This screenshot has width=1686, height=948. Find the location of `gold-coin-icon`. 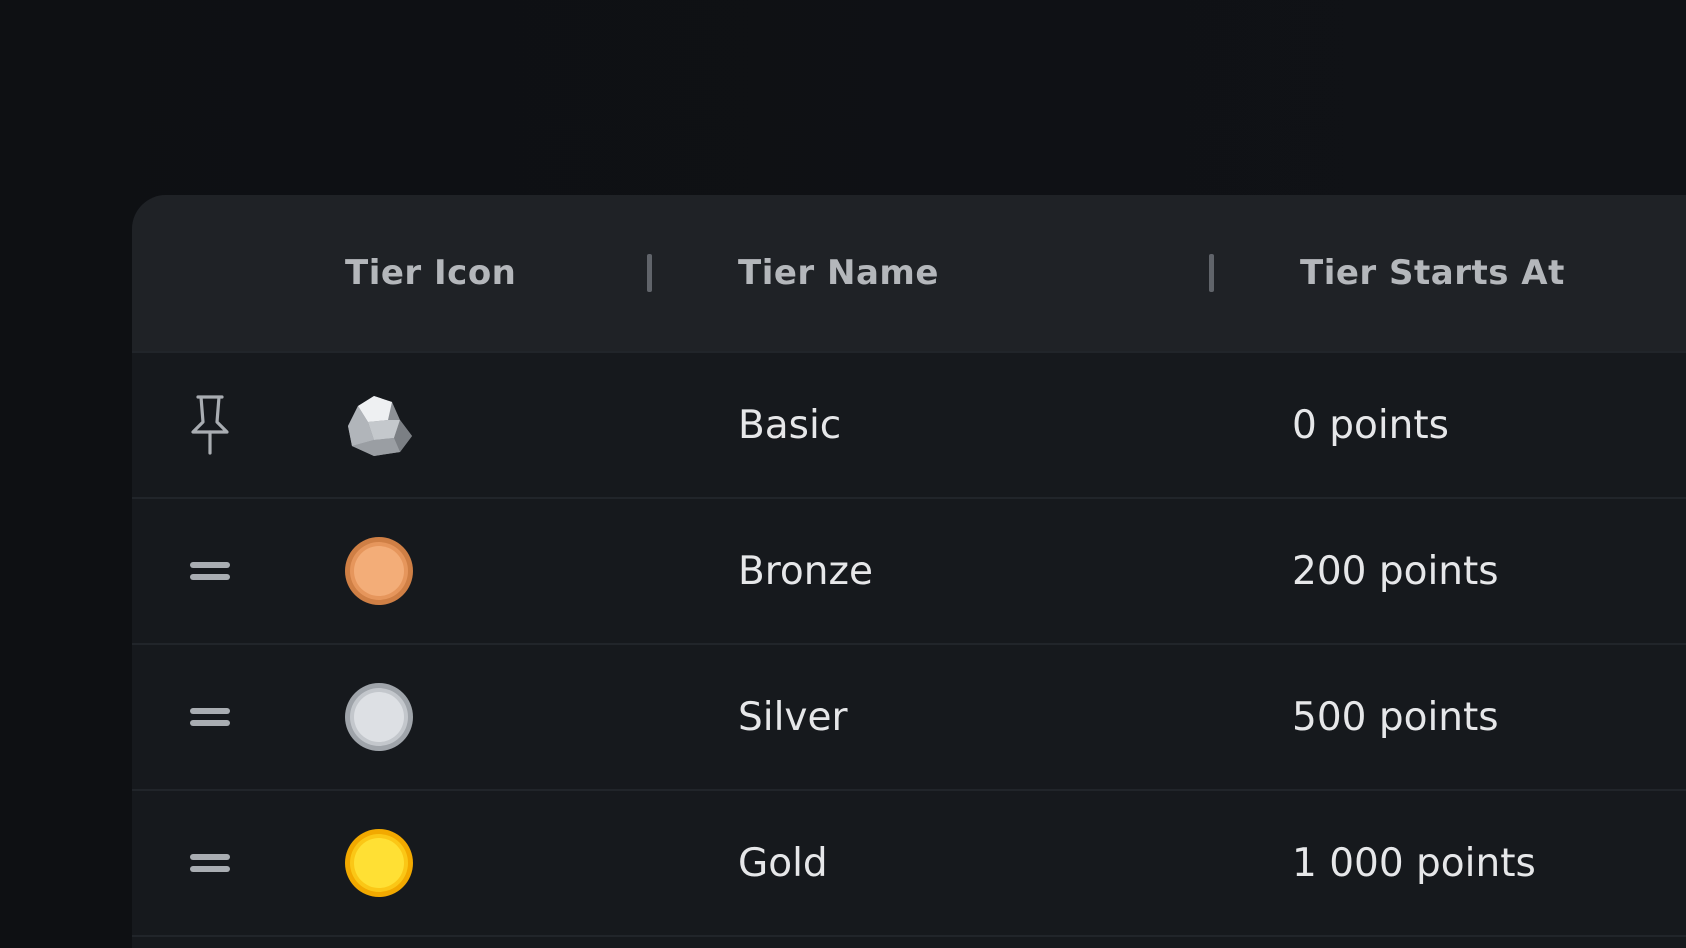

gold-coin-icon is located at coordinates (379, 863).